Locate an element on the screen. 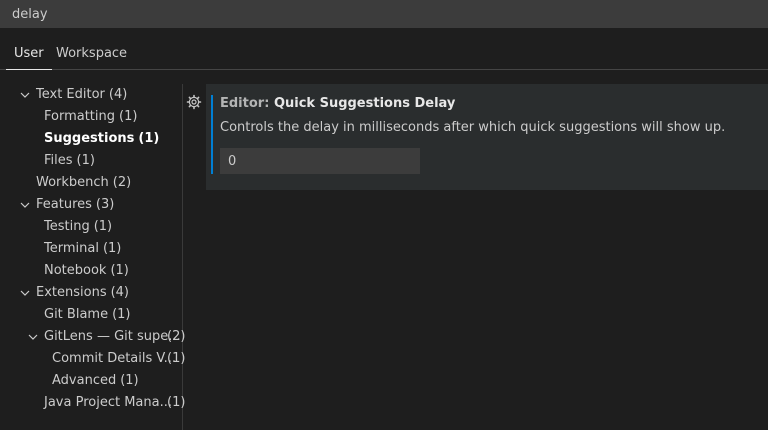  toc-item-name: Text Editor is located at coordinates (70, 94).